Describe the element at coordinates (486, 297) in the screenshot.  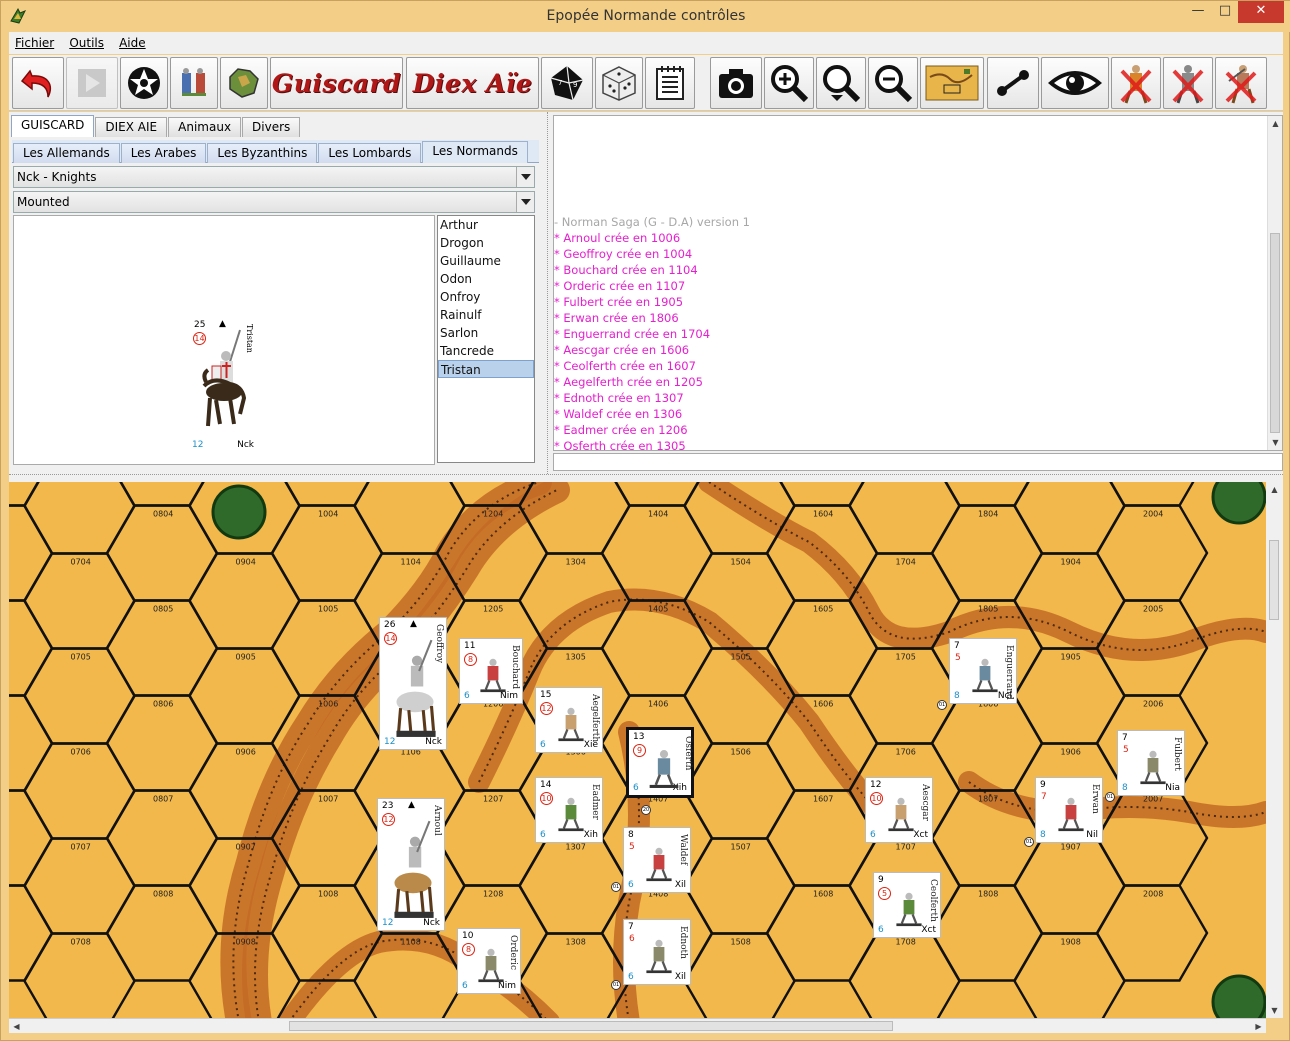
I see `list-item: Onfroy` at that location.